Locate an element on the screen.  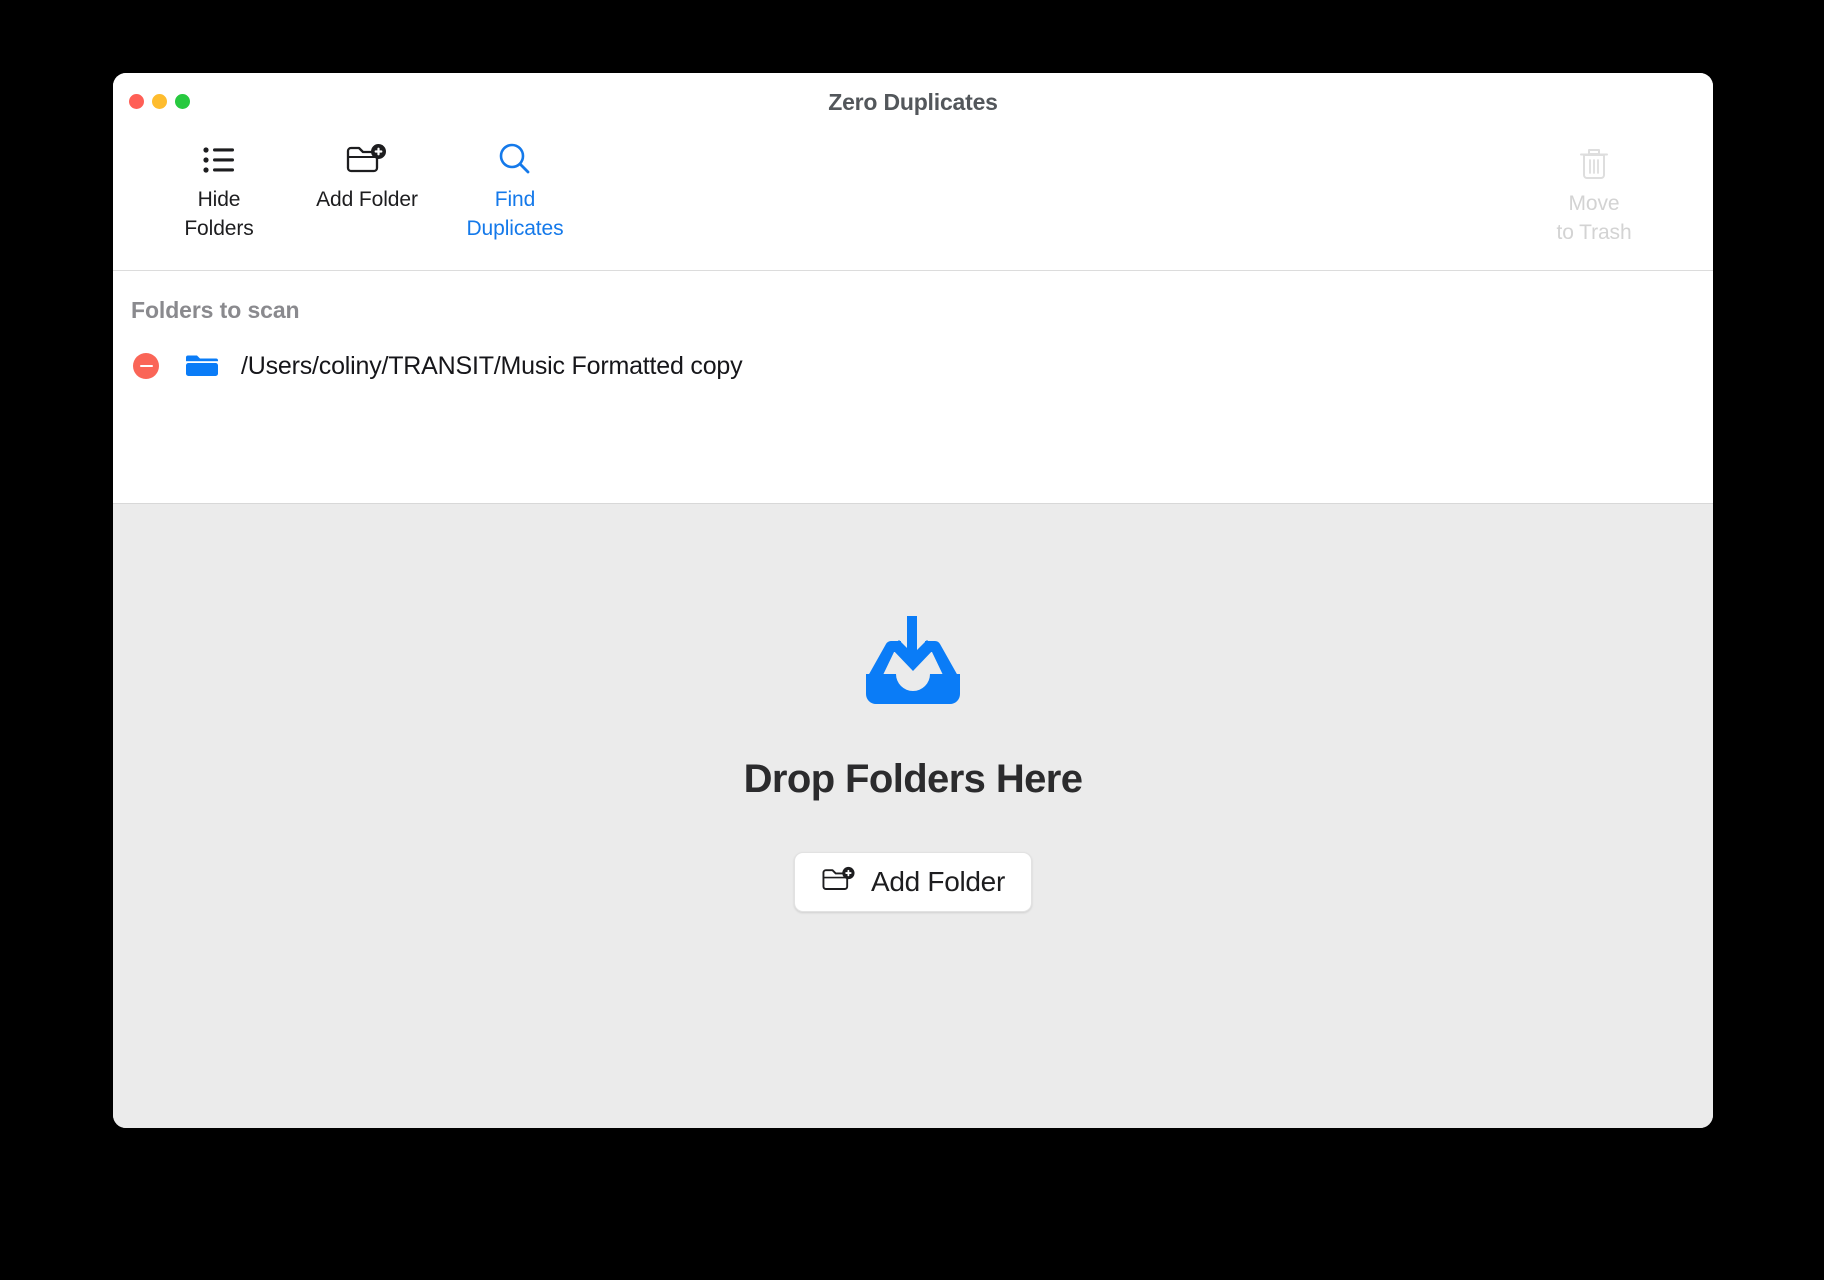
add-folder-button-label: Add Folder is located at coordinates (938, 881).